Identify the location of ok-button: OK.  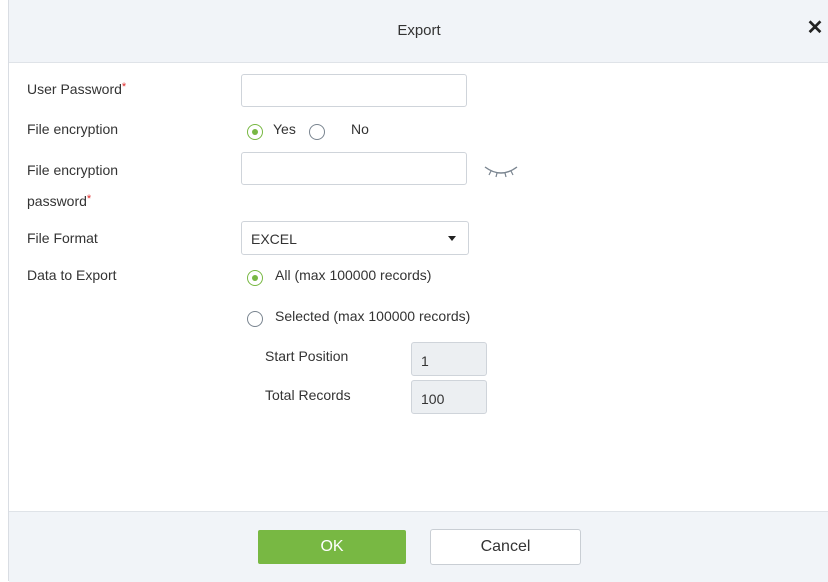
(332, 547).